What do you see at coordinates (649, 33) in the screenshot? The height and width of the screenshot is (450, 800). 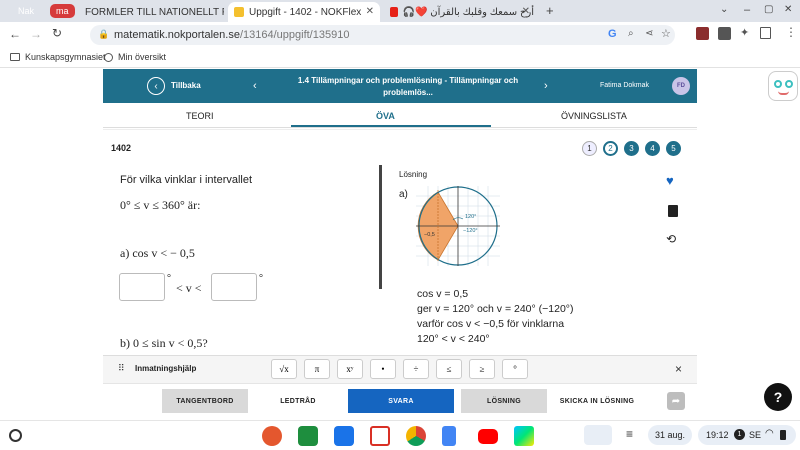 I see `share-icon: ⋖` at bounding box center [649, 33].